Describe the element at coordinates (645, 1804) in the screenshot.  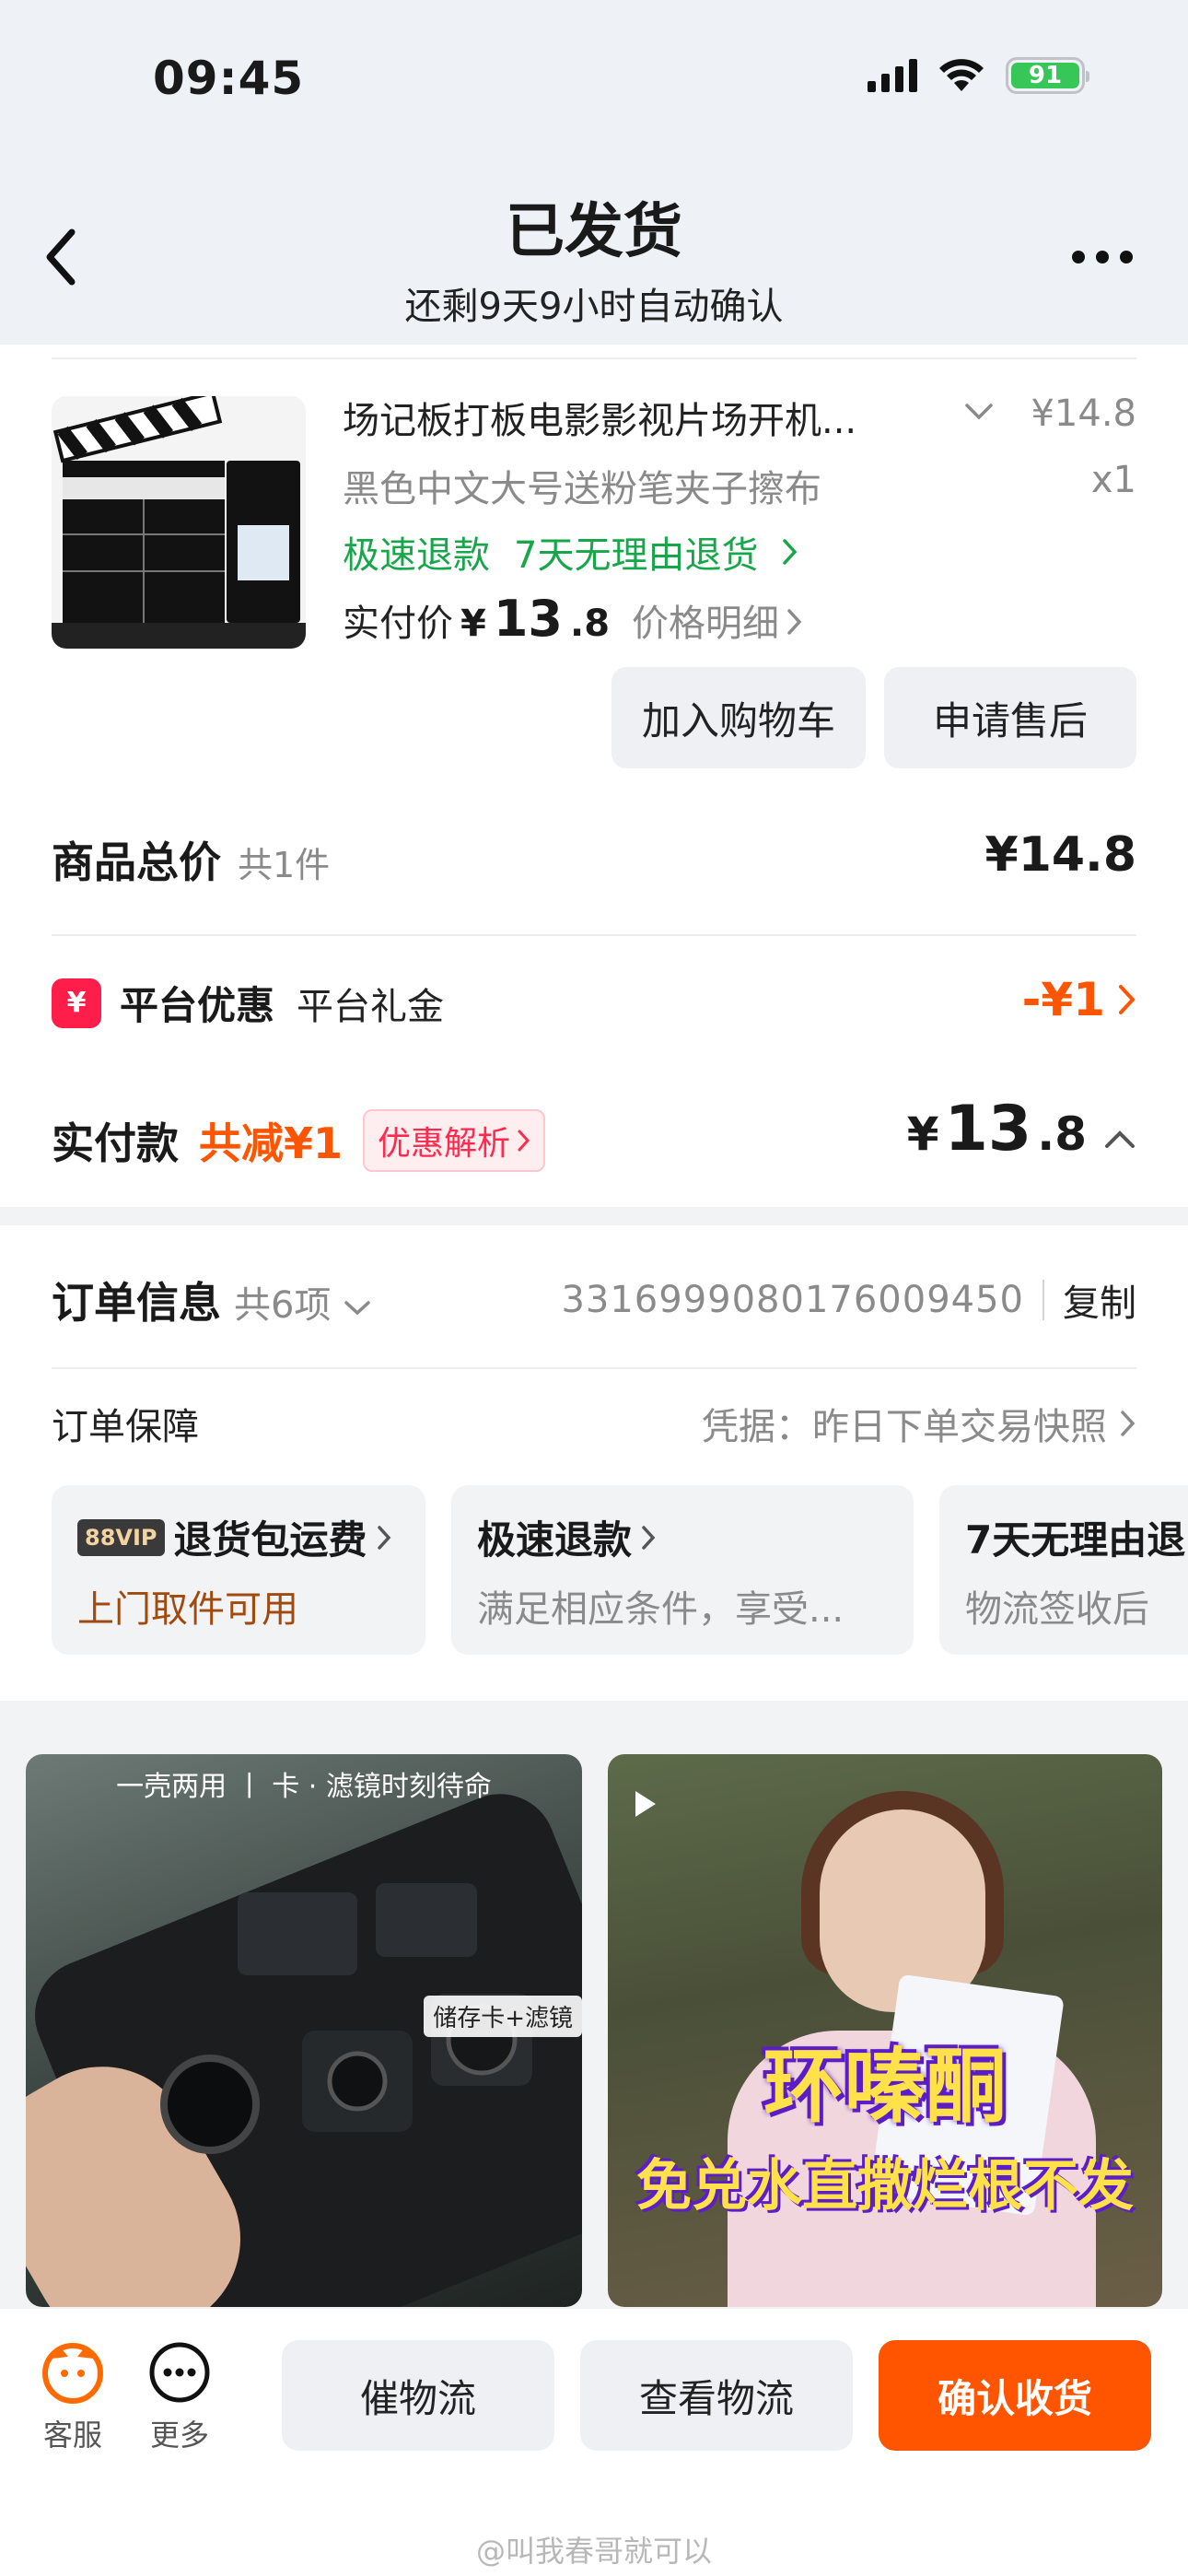
I see `play-icon` at that location.